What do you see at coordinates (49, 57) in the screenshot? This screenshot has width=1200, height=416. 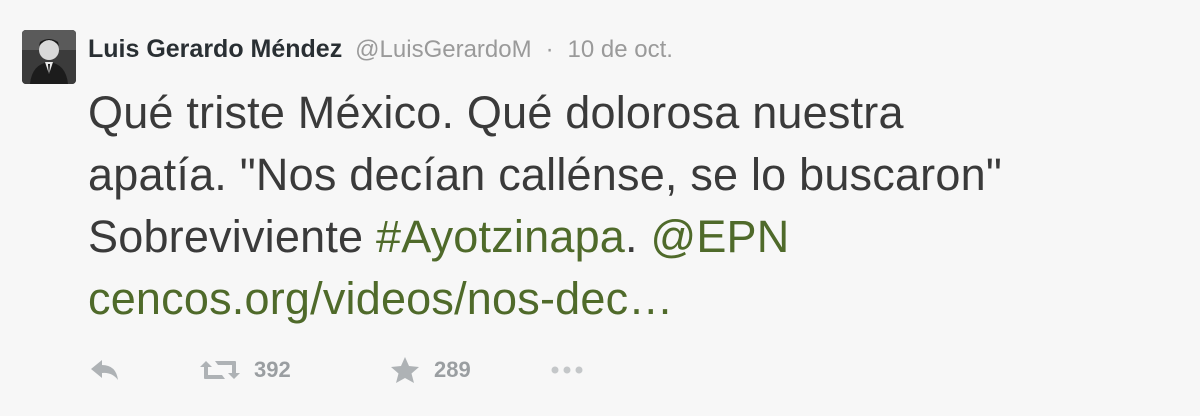 I see `avatar` at bounding box center [49, 57].